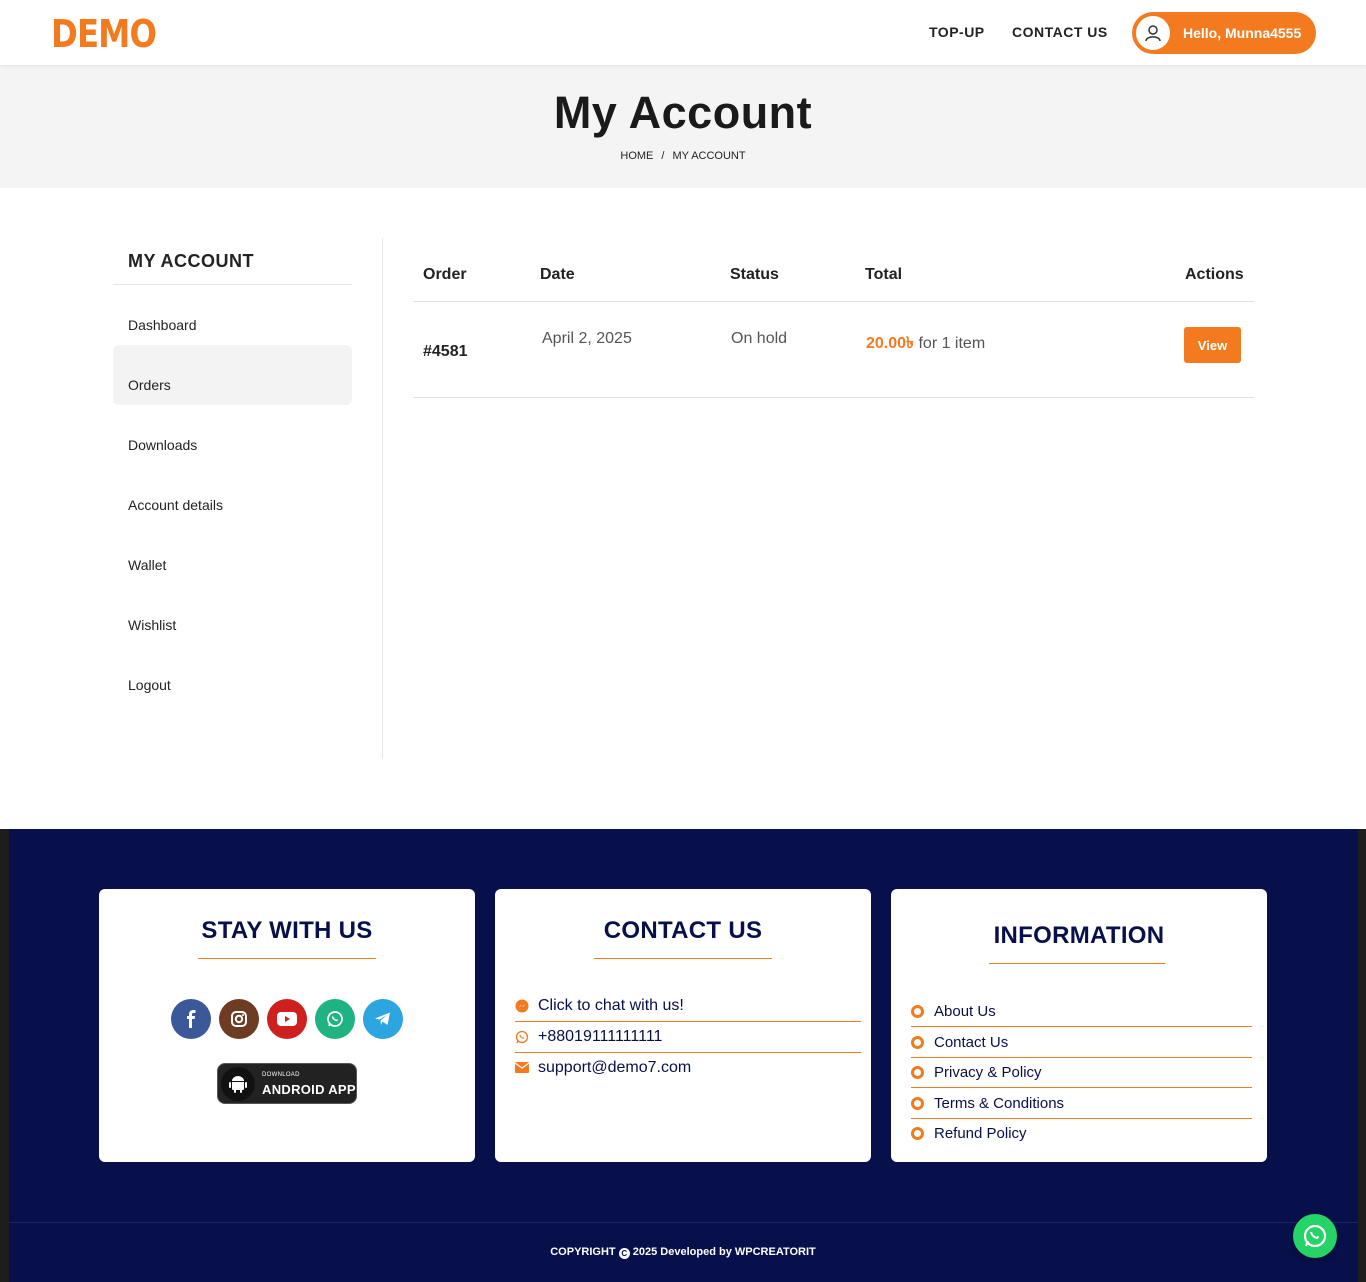 The image size is (1366, 1282). What do you see at coordinates (980, 1133) in the screenshot?
I see `info-link-label: Refund Policy` at bounding box center [980, 1133].